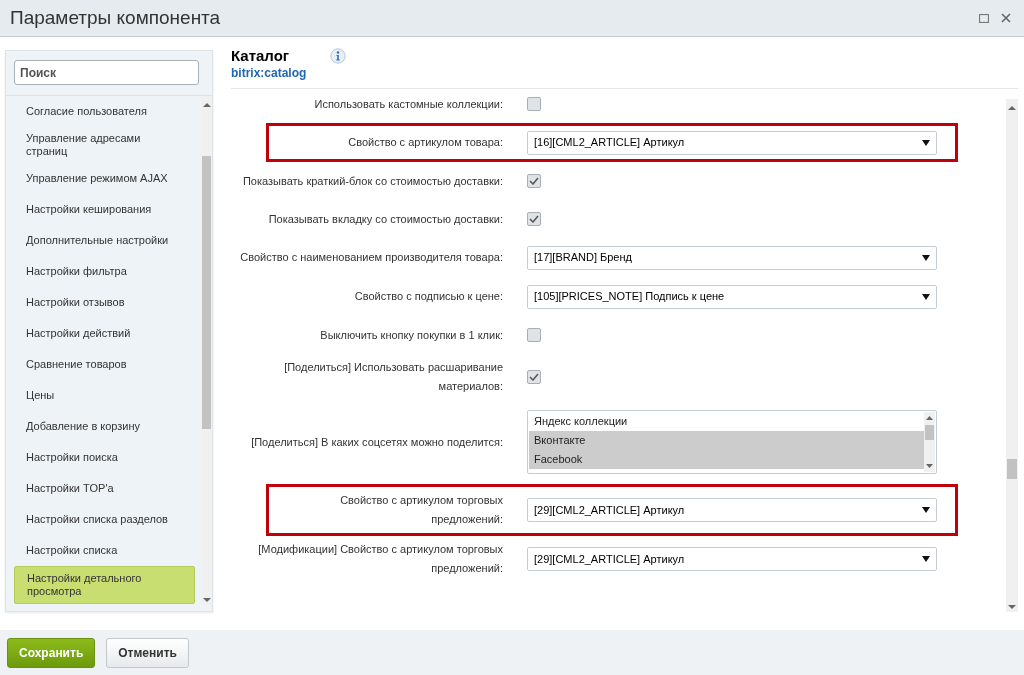 The image size is (1024, 675). Describe the element at coordinates (338, 56) in the screenshot. I see `info-icon` at that location.